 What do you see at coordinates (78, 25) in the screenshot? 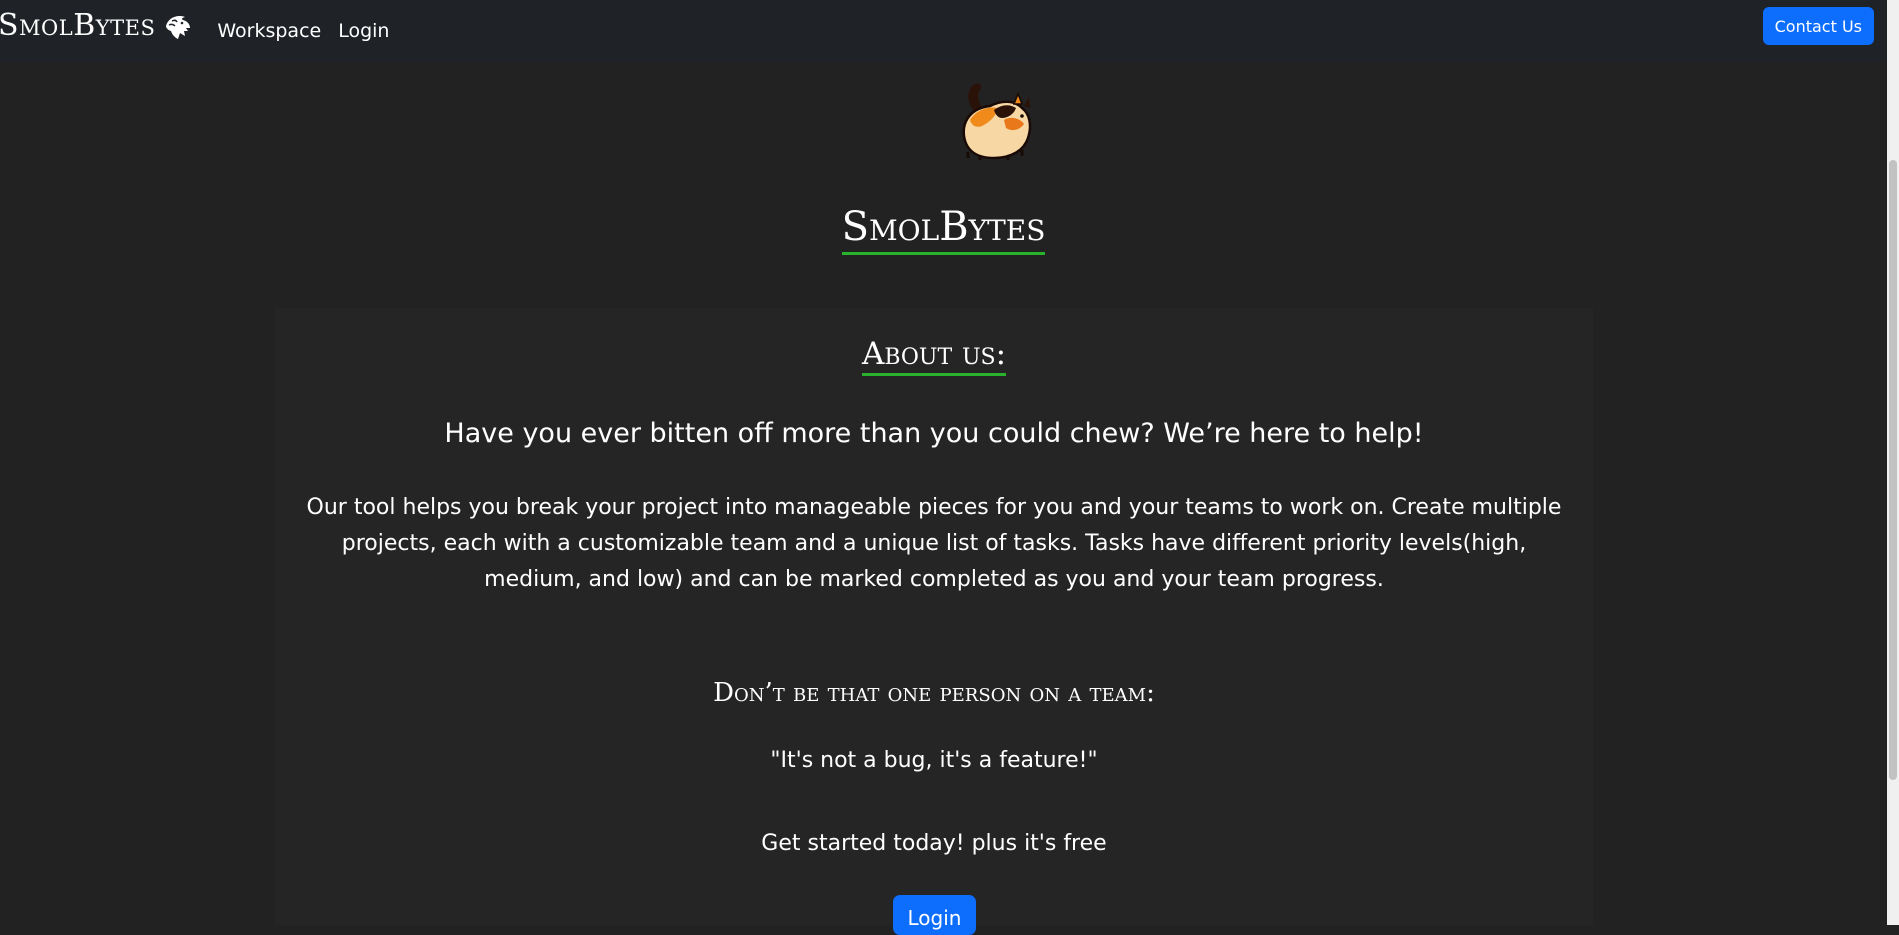
I see `brand-name: SmolBytes` at bounding box center [78, 25].